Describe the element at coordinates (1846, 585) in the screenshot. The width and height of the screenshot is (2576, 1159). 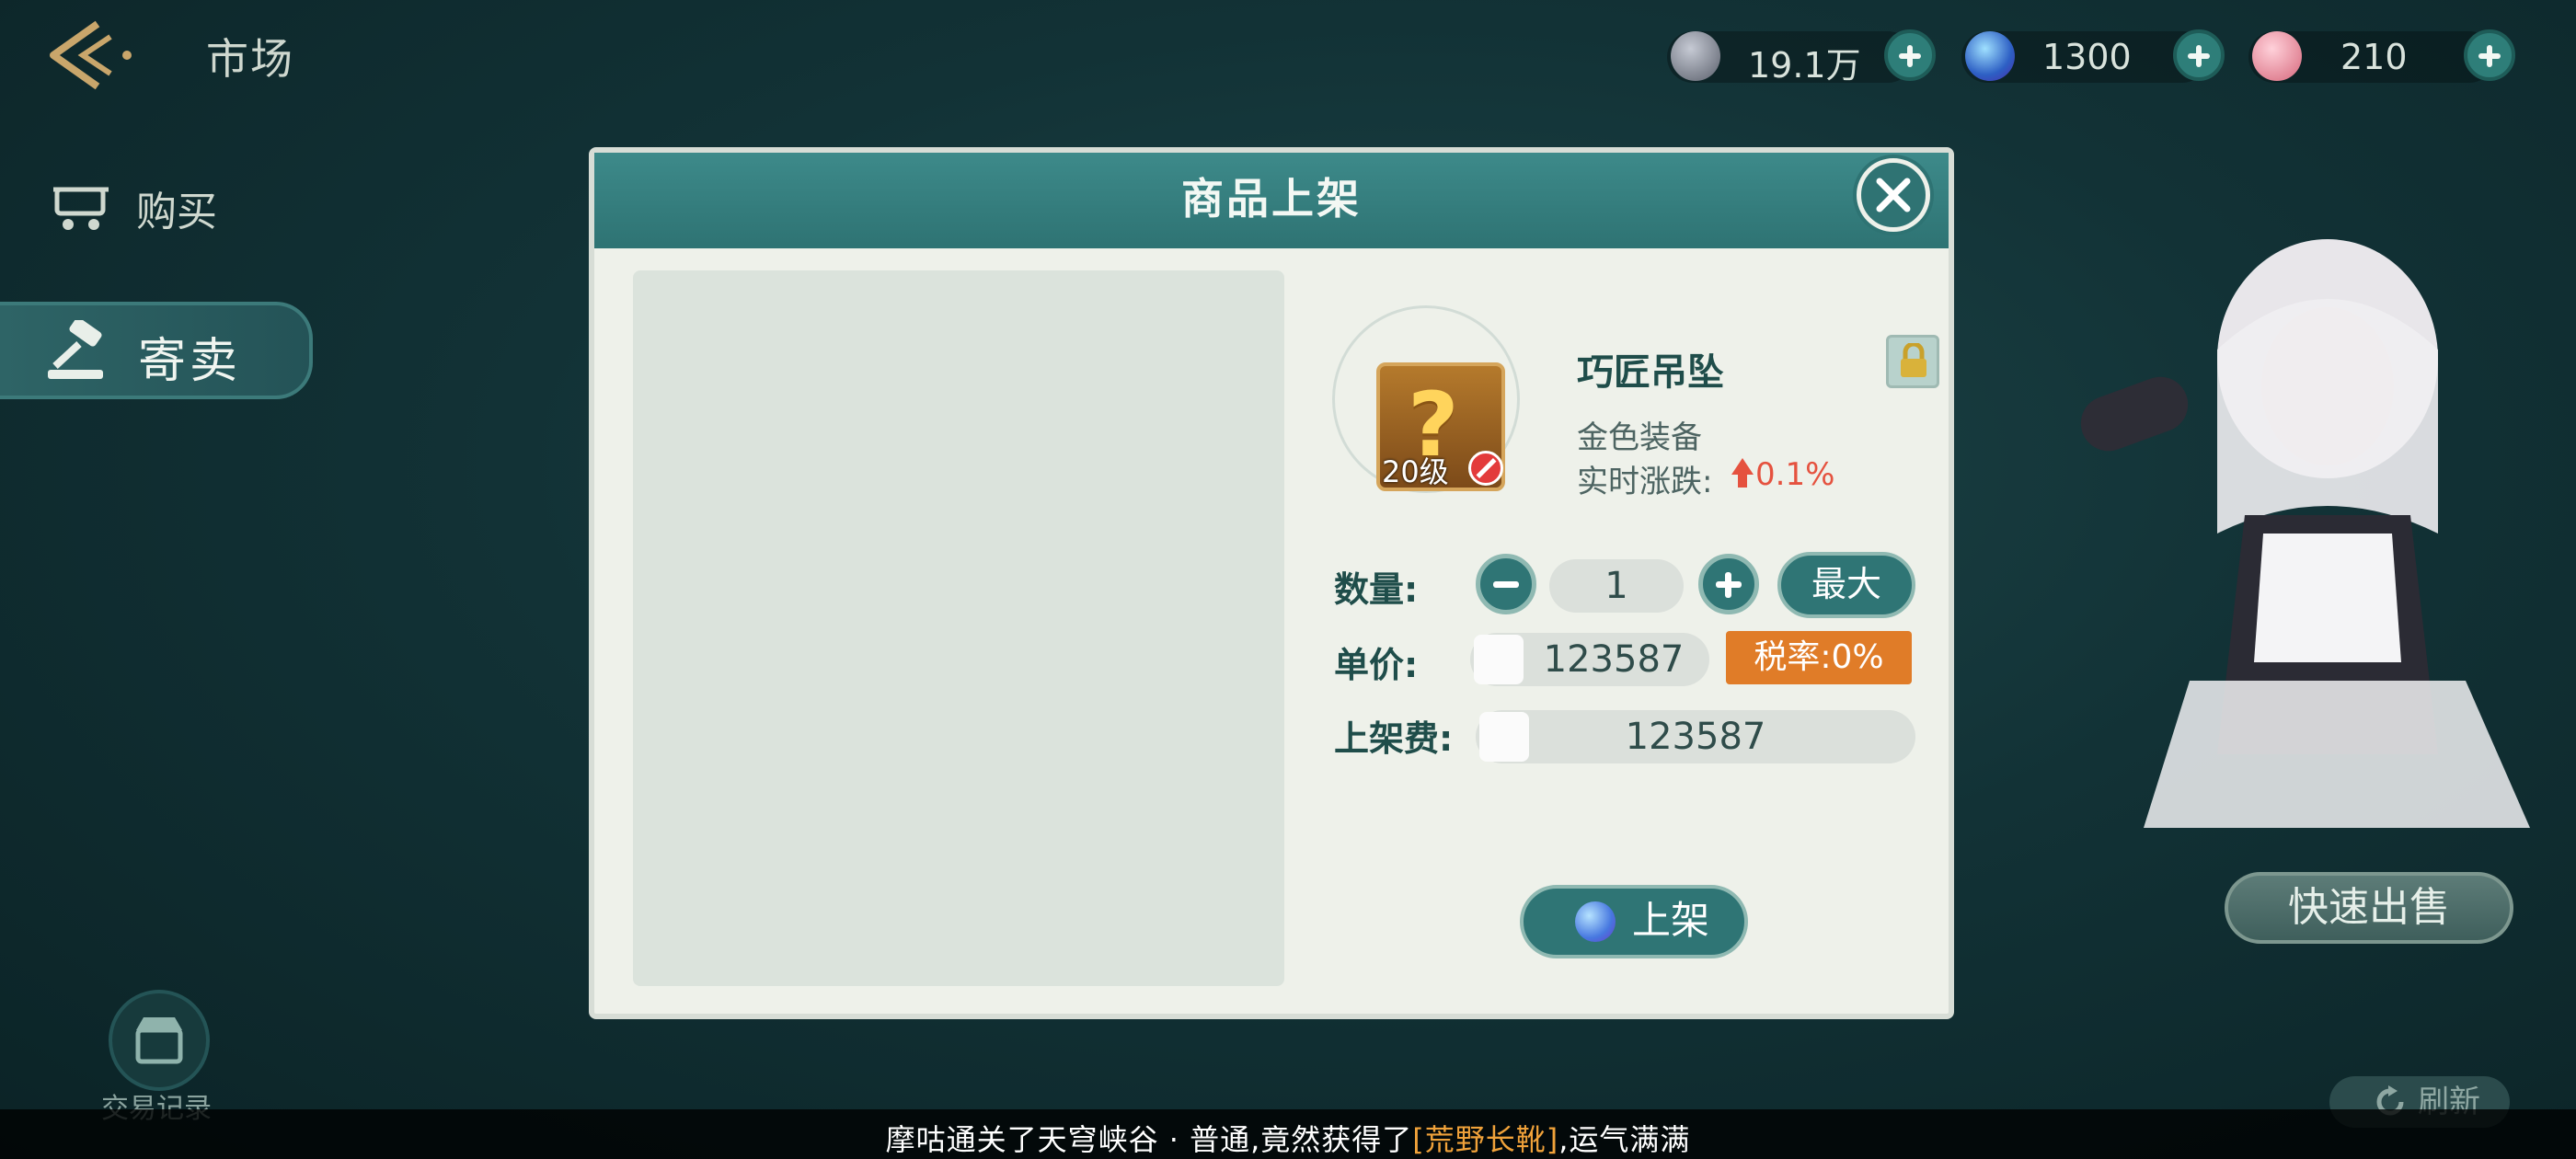
I see `max-button: 最大` at that location.